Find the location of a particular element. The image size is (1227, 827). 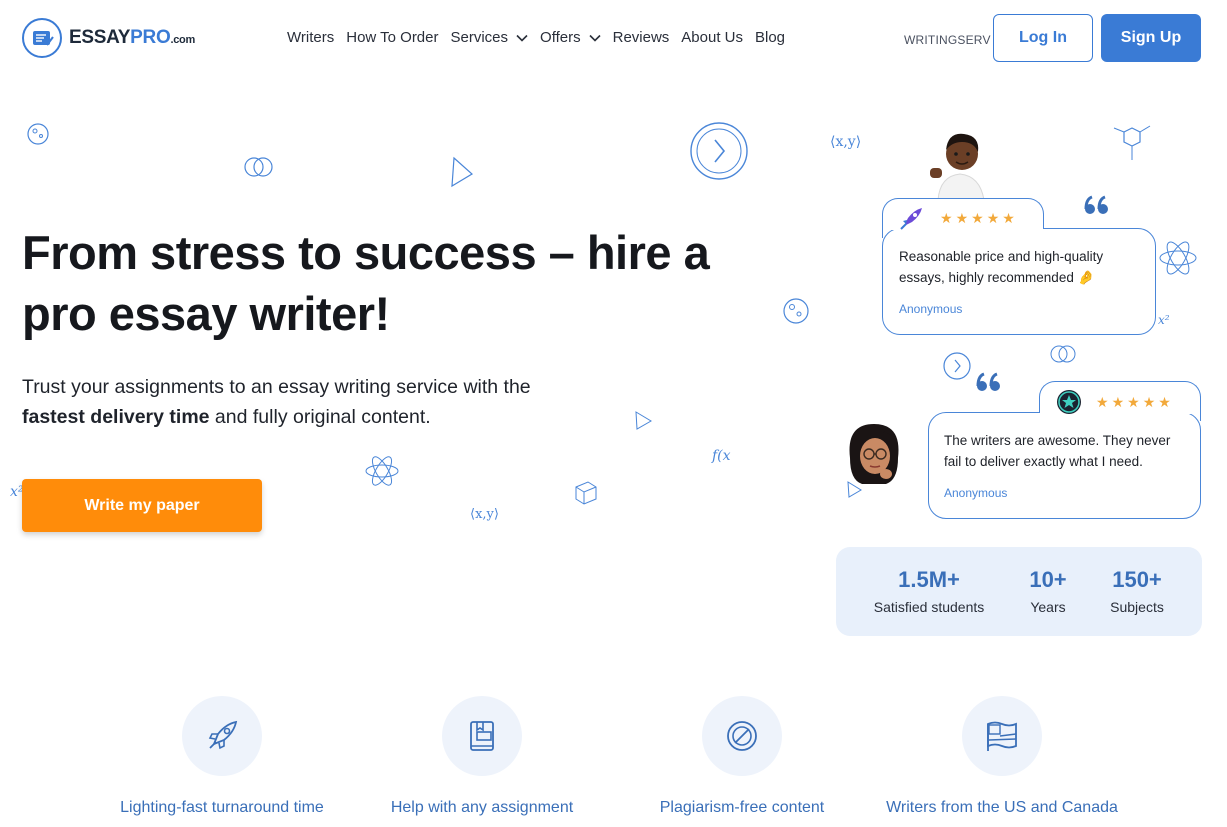

write-my-paper-button: Write my paper is located at coordinates (142, 505).